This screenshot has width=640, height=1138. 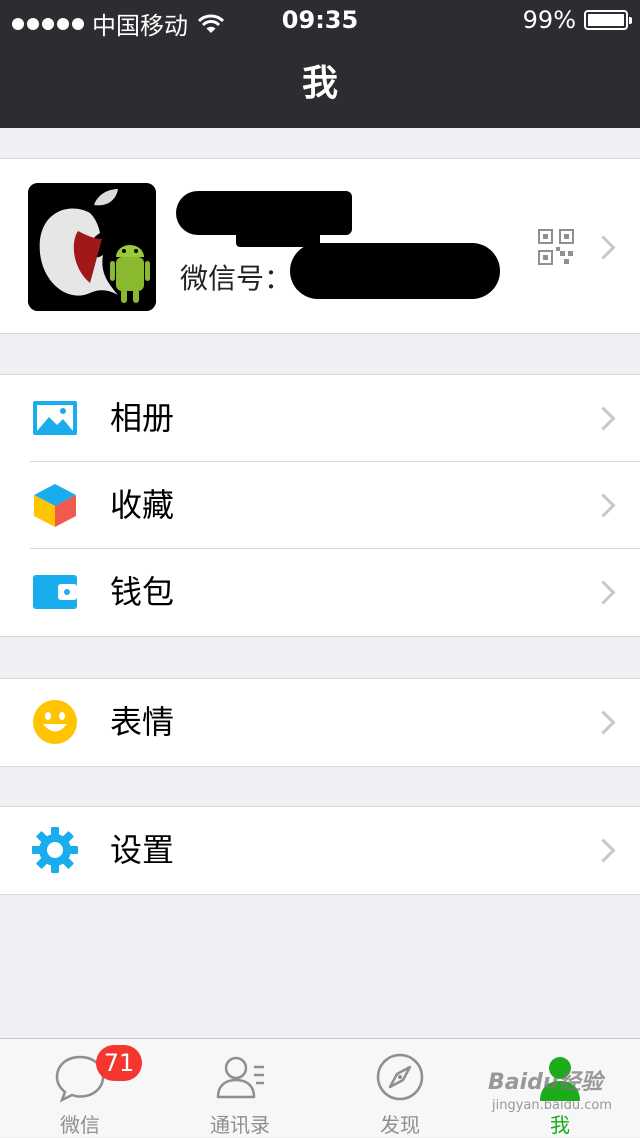 I want to click on contacts-icon, so click(x=240, y=1077).